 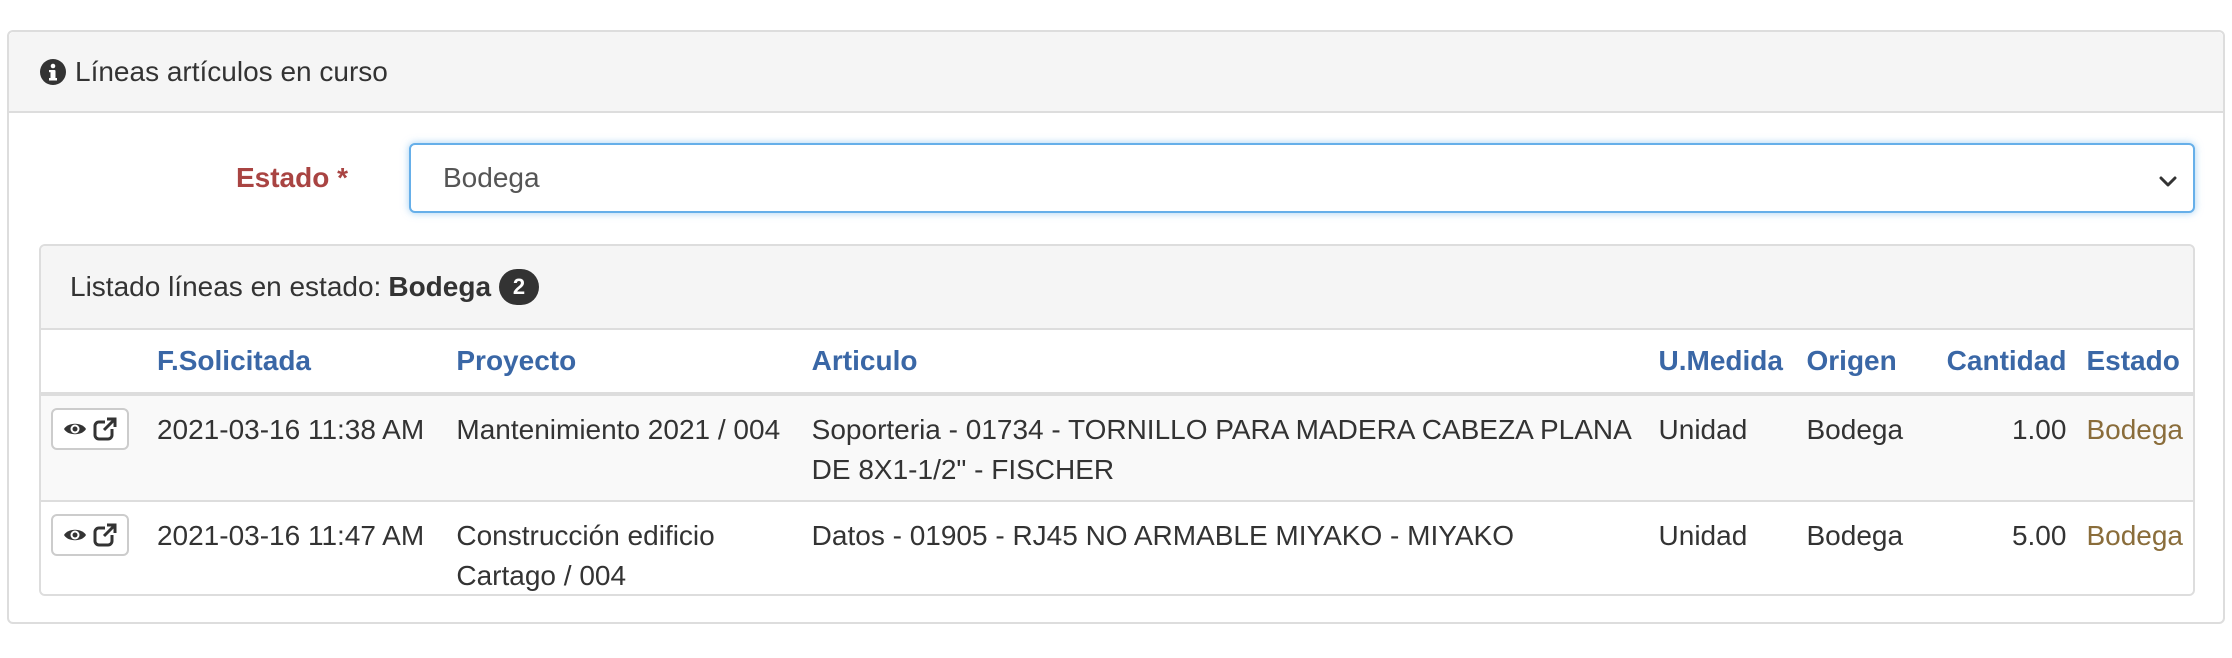 I want to click on header-actions, so click(x=94, y=363).